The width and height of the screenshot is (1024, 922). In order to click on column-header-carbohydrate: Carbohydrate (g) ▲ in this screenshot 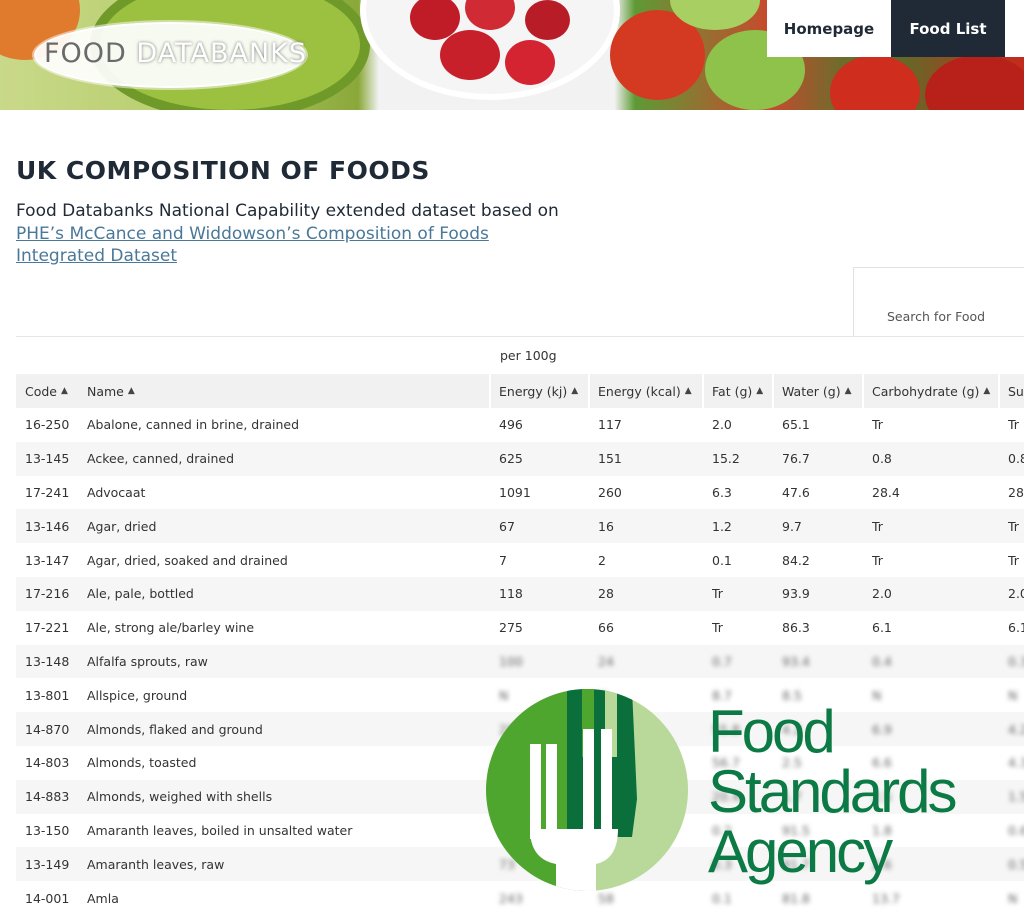, I will do `click(937, 391)`.